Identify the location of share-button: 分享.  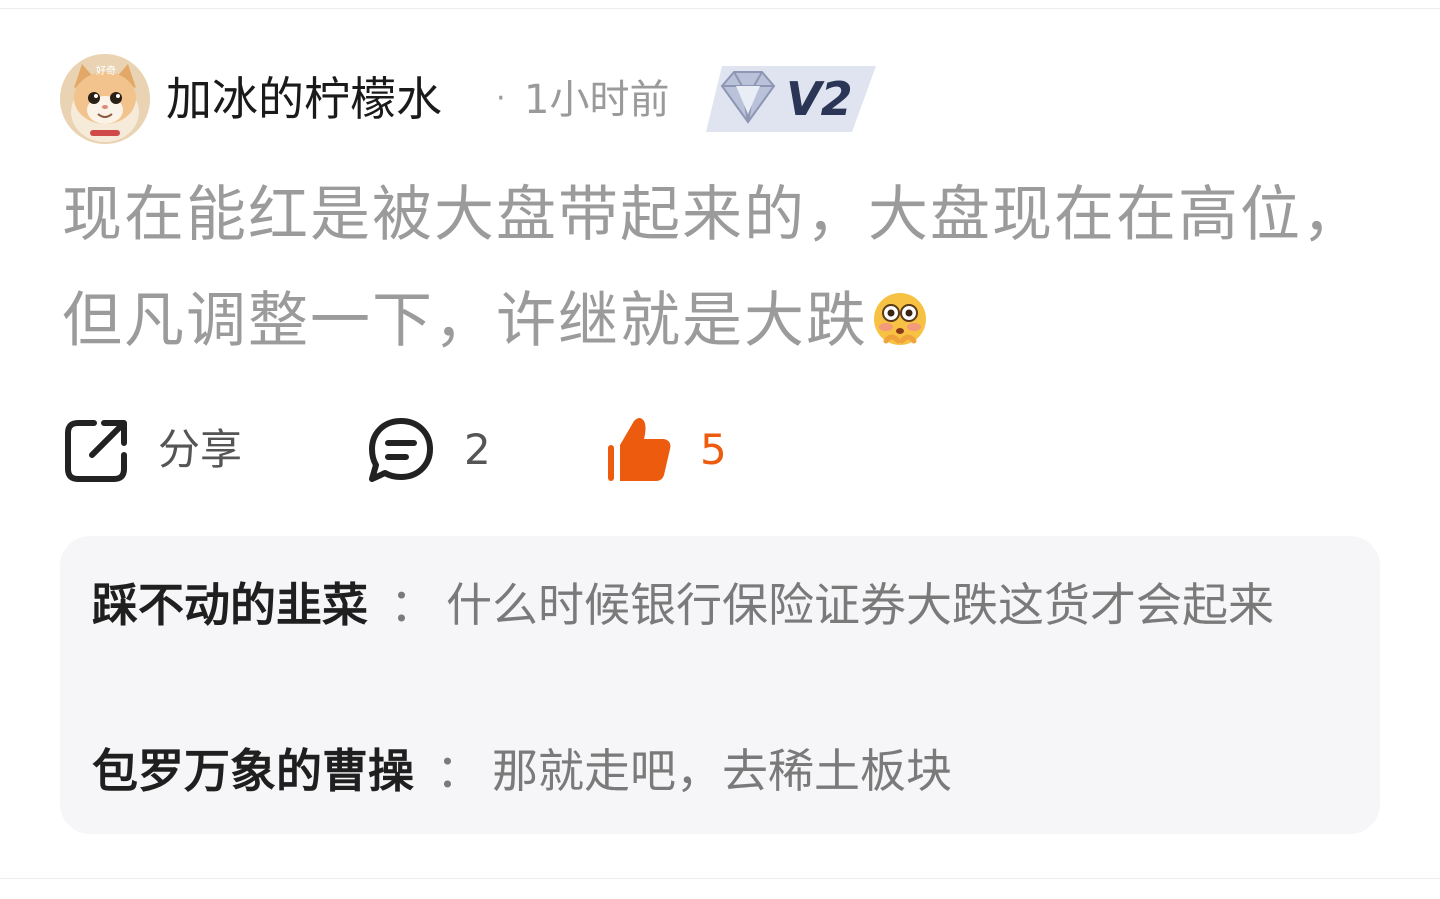
(152, 450).